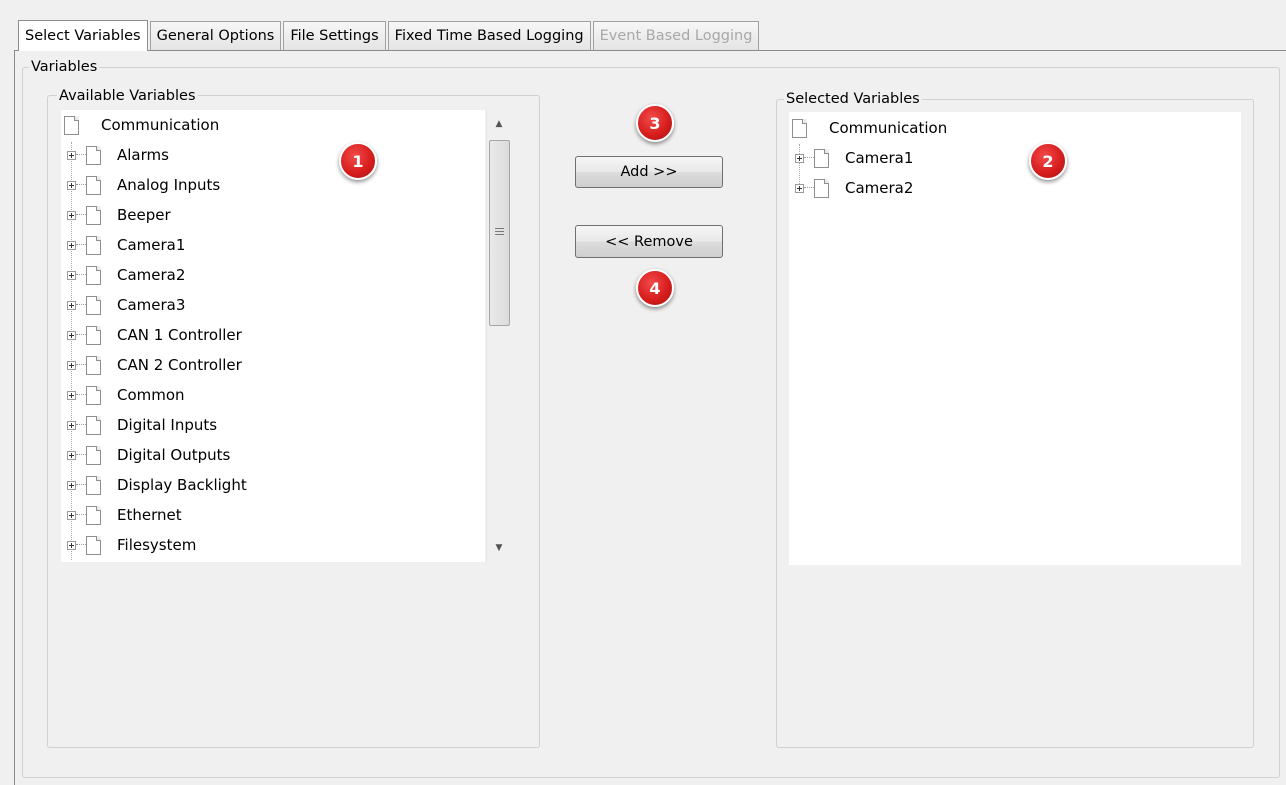 The width and height of the screenshot is (1286, 785). Describe the element at coordinates (182, 485) in the screenshot. I see `tree-item-label: Display Backlight` at that location.